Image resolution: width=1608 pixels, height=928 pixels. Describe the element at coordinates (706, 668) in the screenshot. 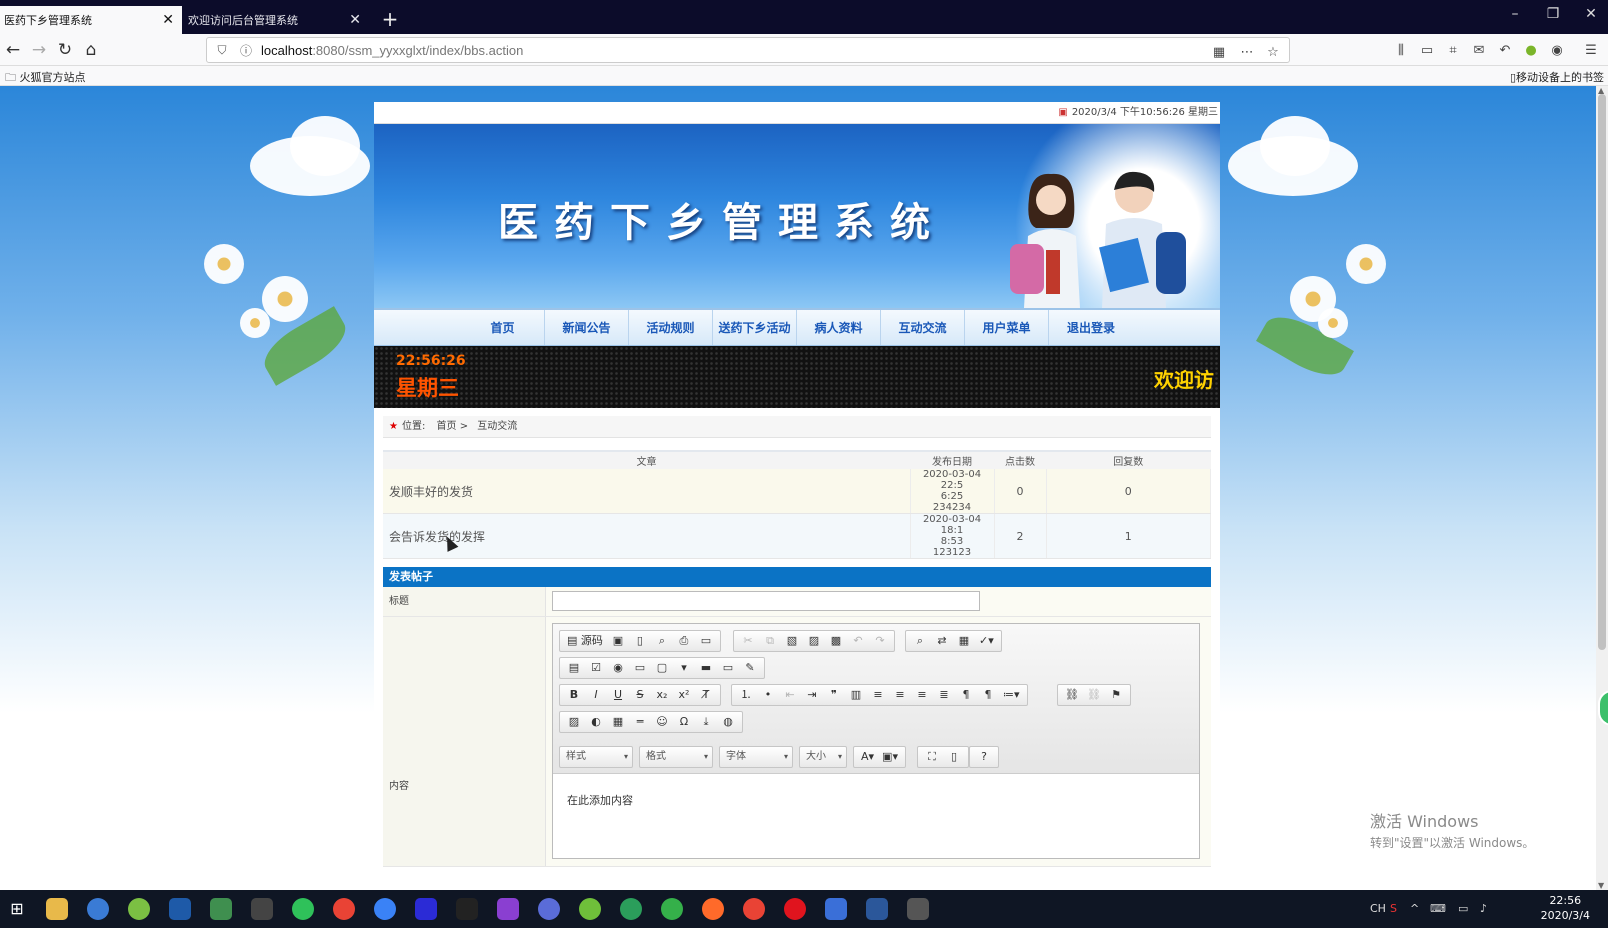

I see `button-icon: ▬` at that location.